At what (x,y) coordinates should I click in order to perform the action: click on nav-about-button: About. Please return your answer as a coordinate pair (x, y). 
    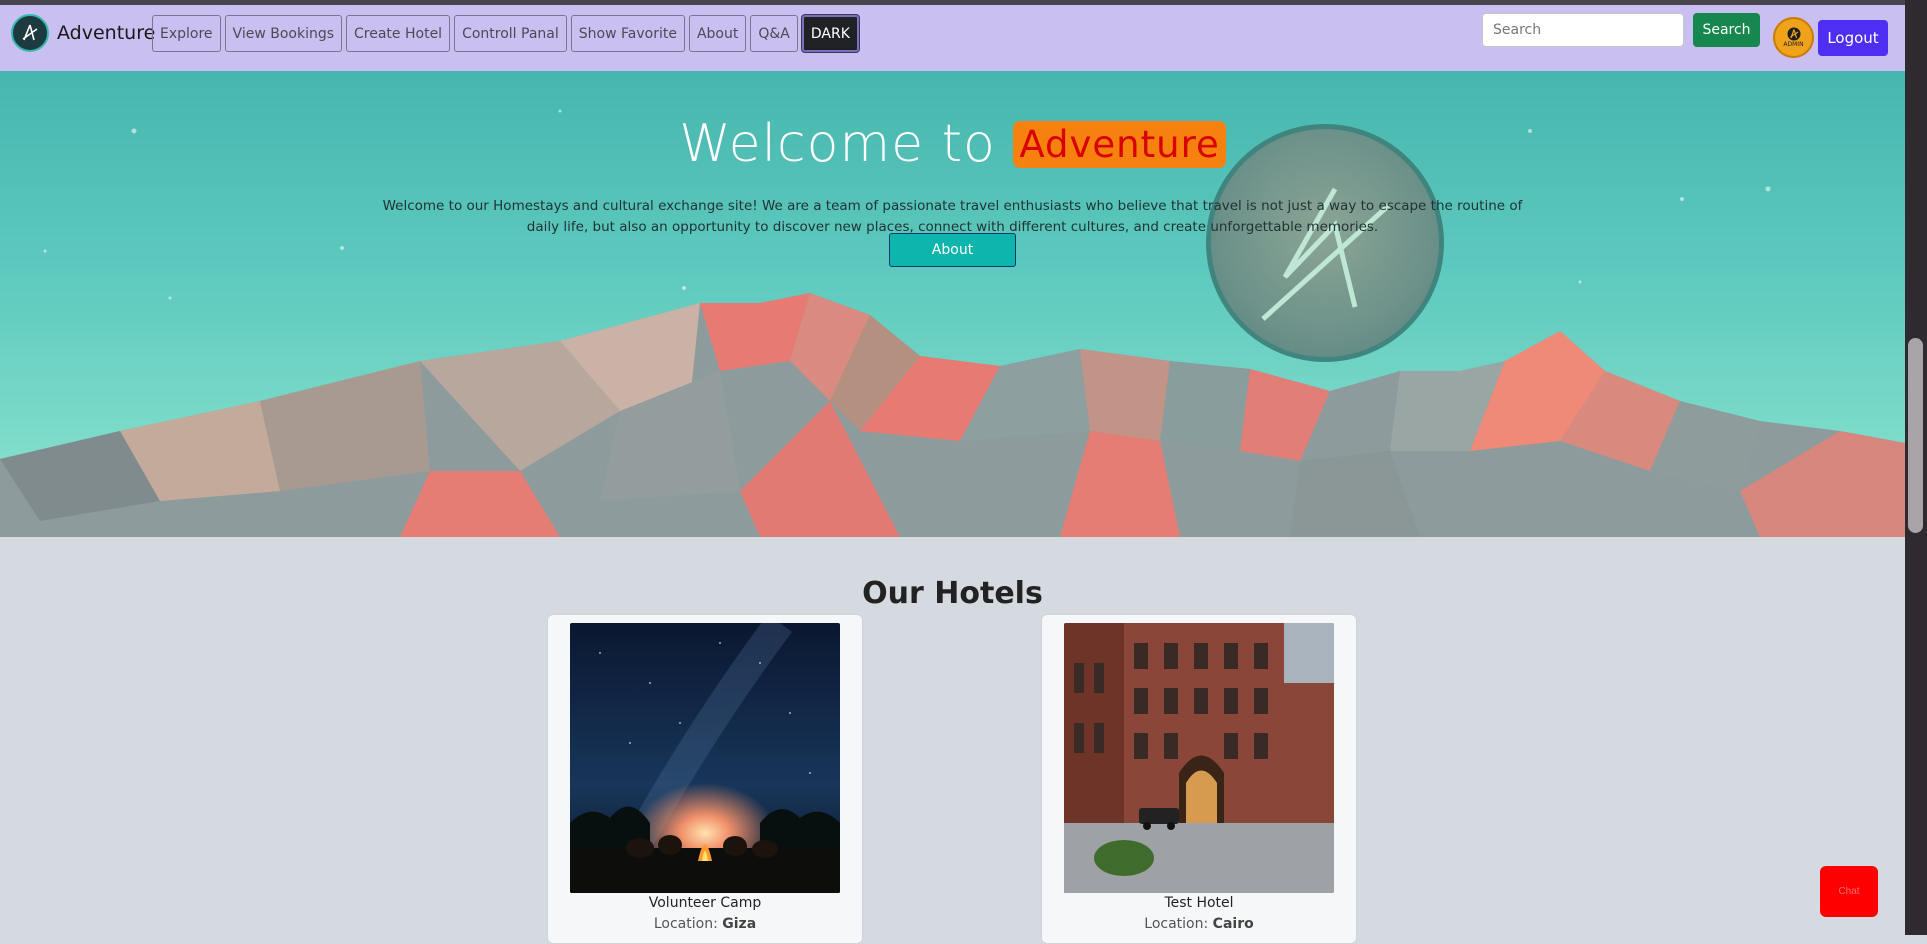
    Looking at the image, I should click on (717, 33).